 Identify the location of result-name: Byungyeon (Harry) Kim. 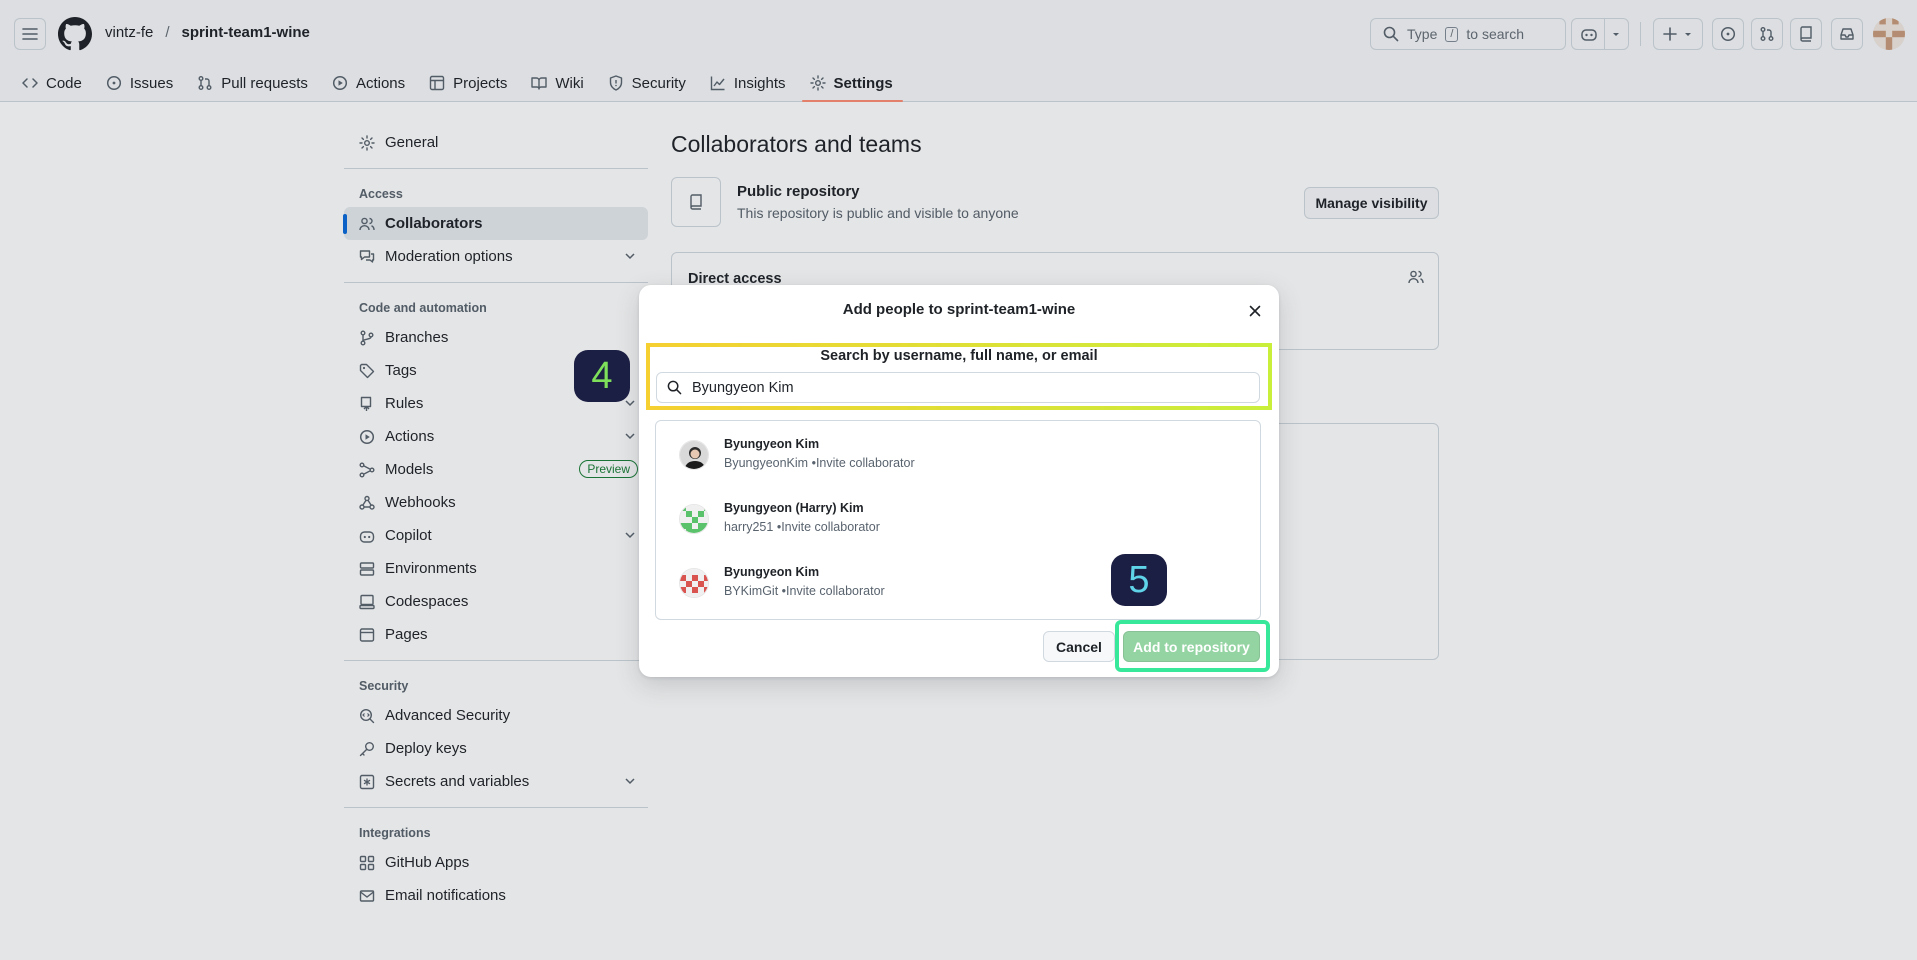
(794, 508).